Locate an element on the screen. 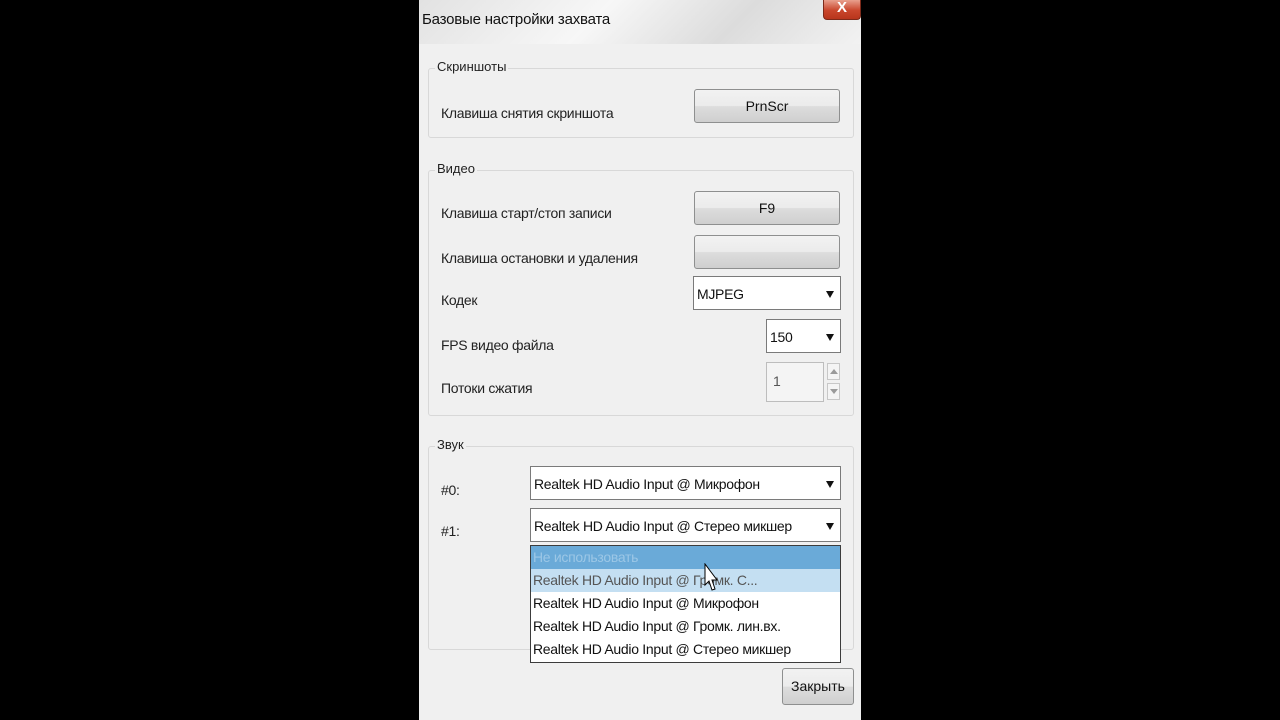  window-close-button: X is located at coordinates (842, 10).